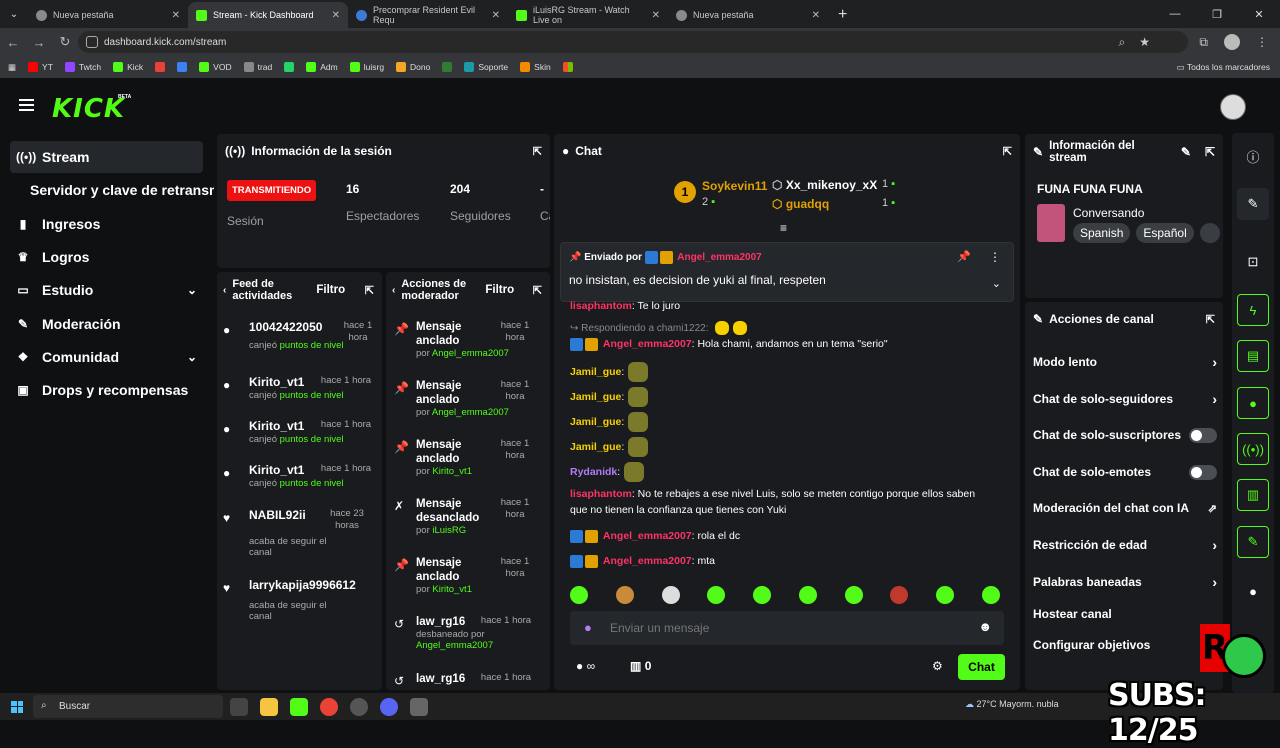 Image resolution: width=1280 pixels, height=748 pixels. I want to click on sidebar-item-stream: ((•)) Stream, so click(106, 157).